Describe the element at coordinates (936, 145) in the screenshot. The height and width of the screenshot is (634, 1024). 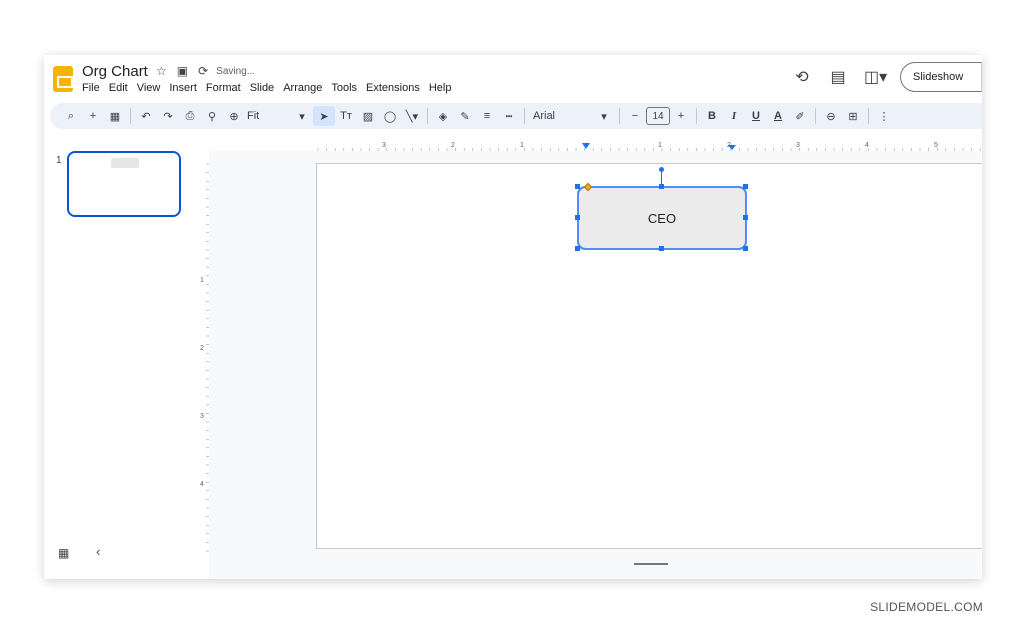
I see `ruler-label: 5` at that location.